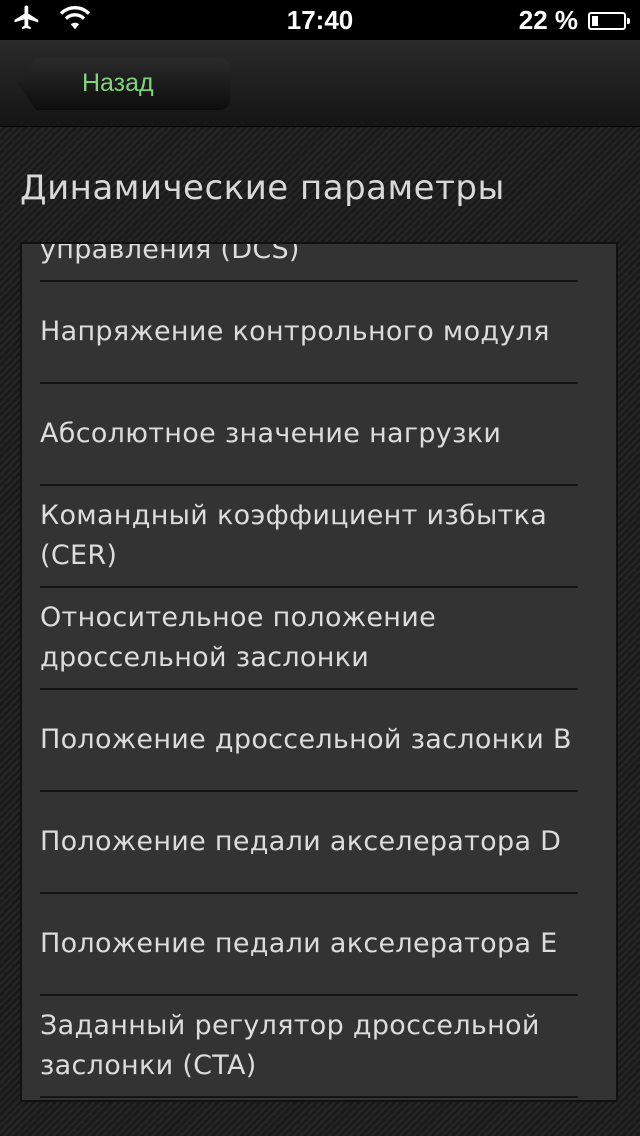  I want to click on back-button: Назад, so click(124, 84).